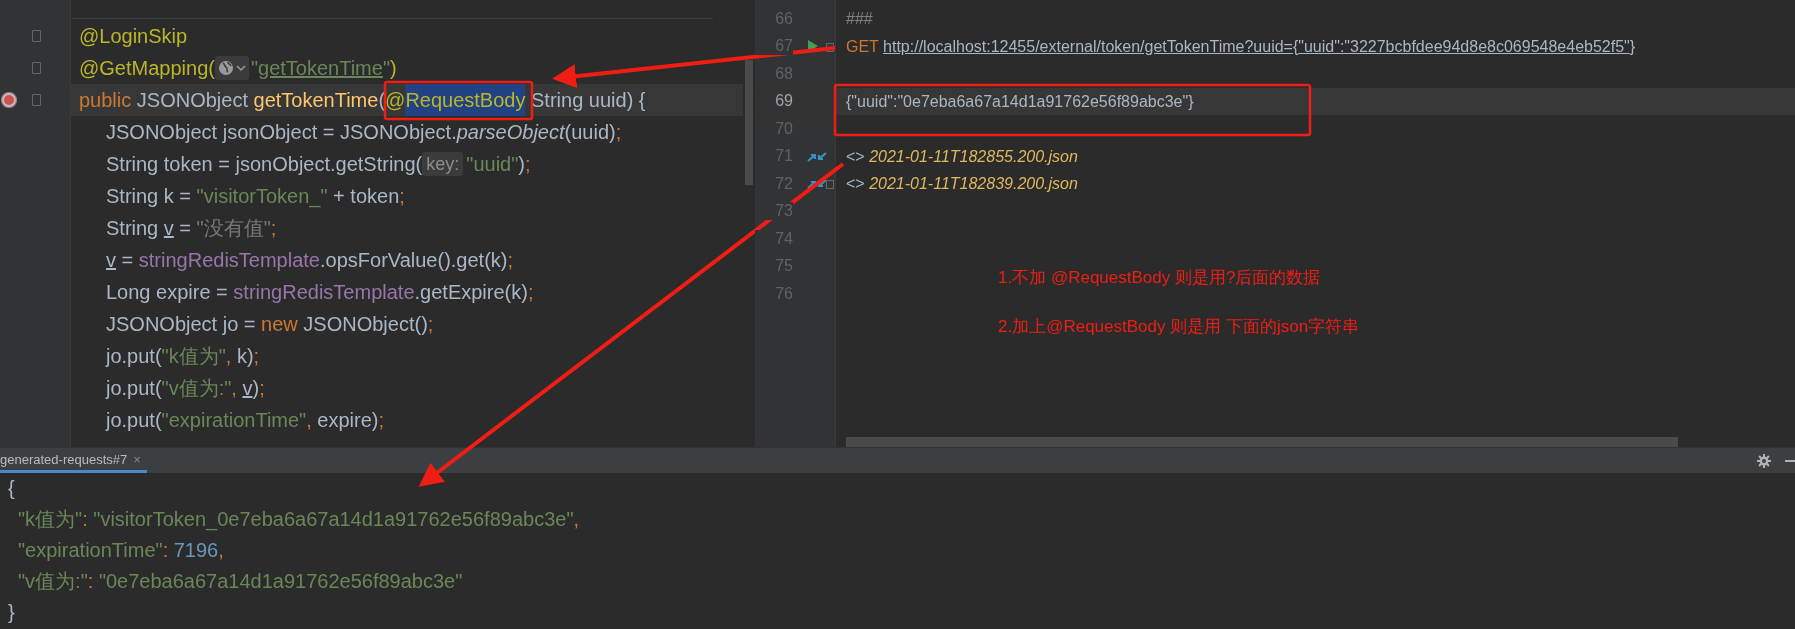 Image resolution: width=1795 pixels, height=629 pixels. Describe the element at coordinates (1160, 278) in the screenshot. I see `annotation-note: 1.不加 @RequestBody 则是用?后面的数据` at that location.